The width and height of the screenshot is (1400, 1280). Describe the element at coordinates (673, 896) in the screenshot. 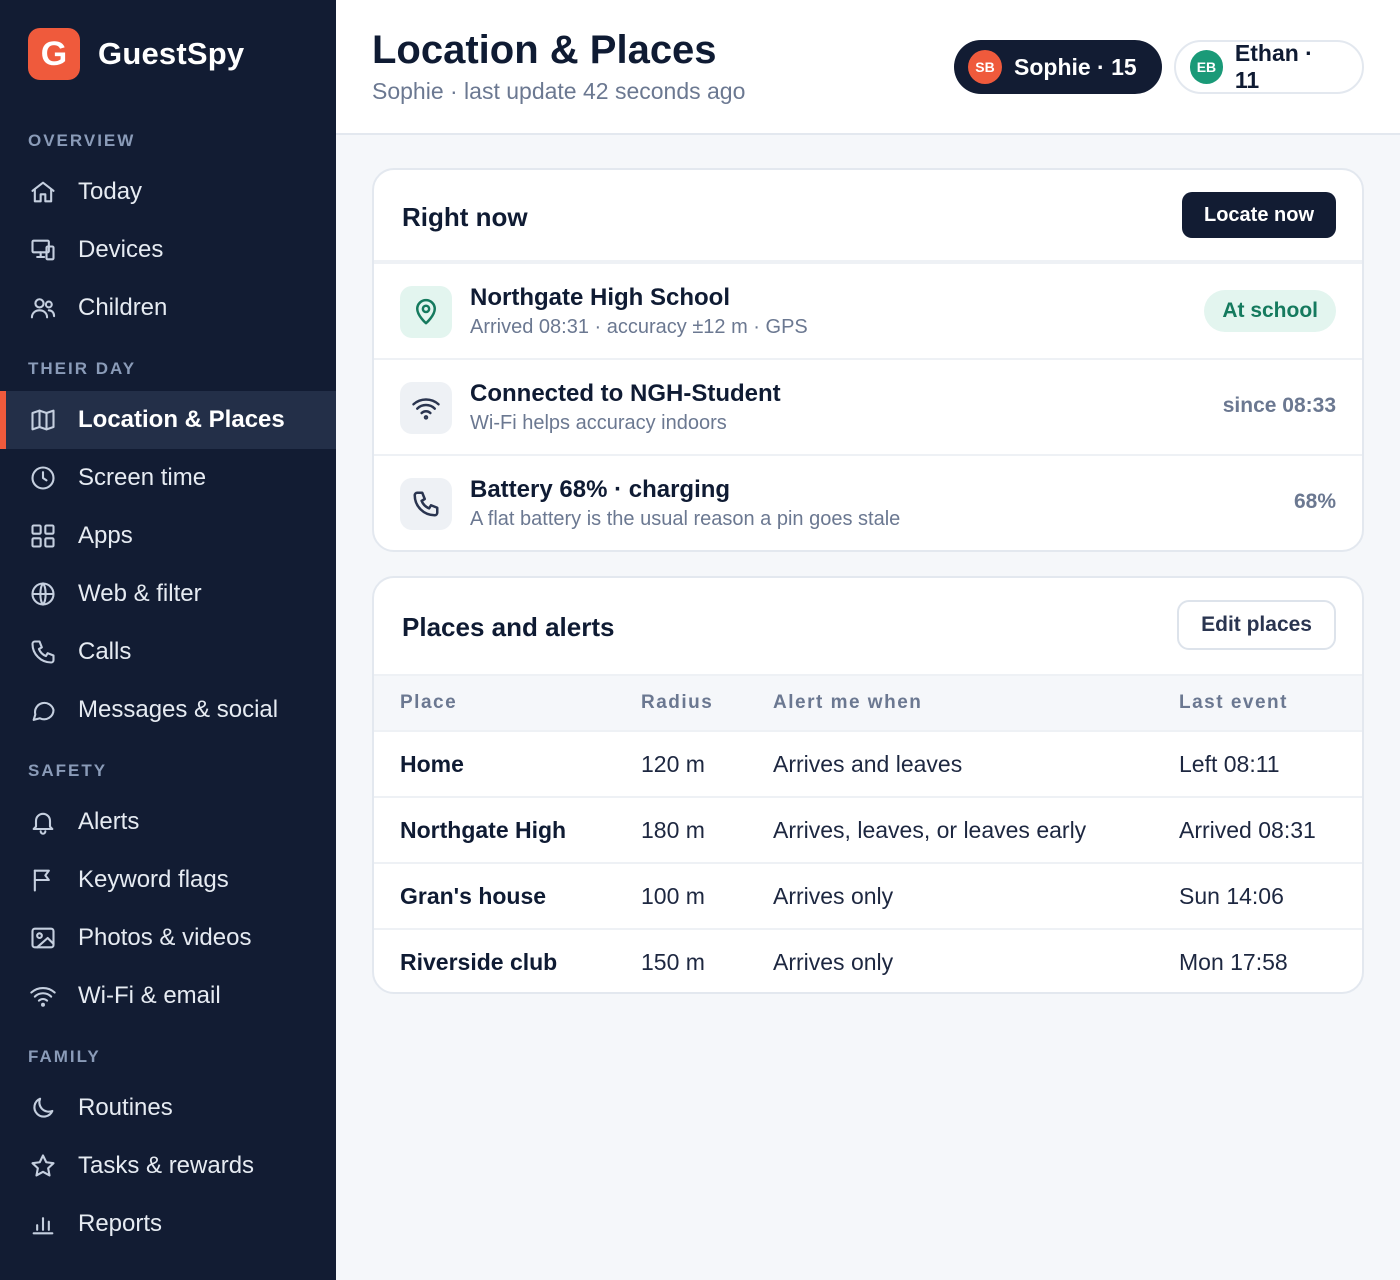

I see `place-radius: 100 m` at that location.